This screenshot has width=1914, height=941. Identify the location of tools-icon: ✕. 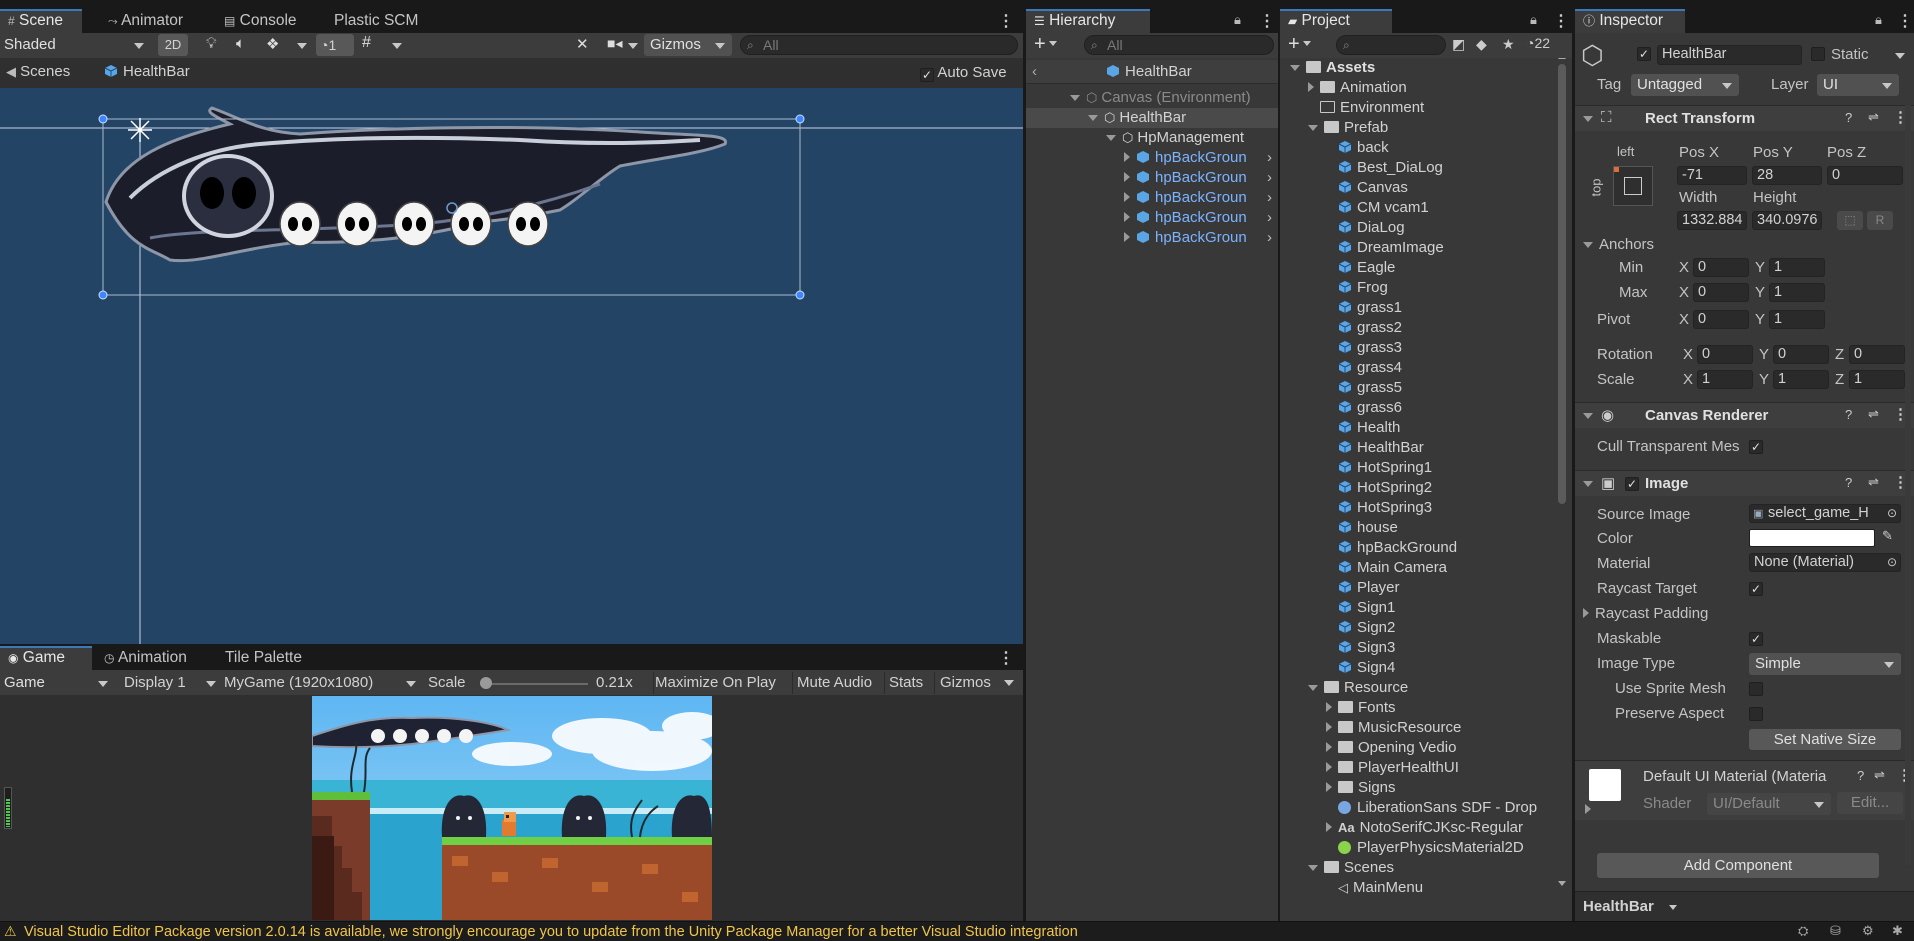
(582, 44).